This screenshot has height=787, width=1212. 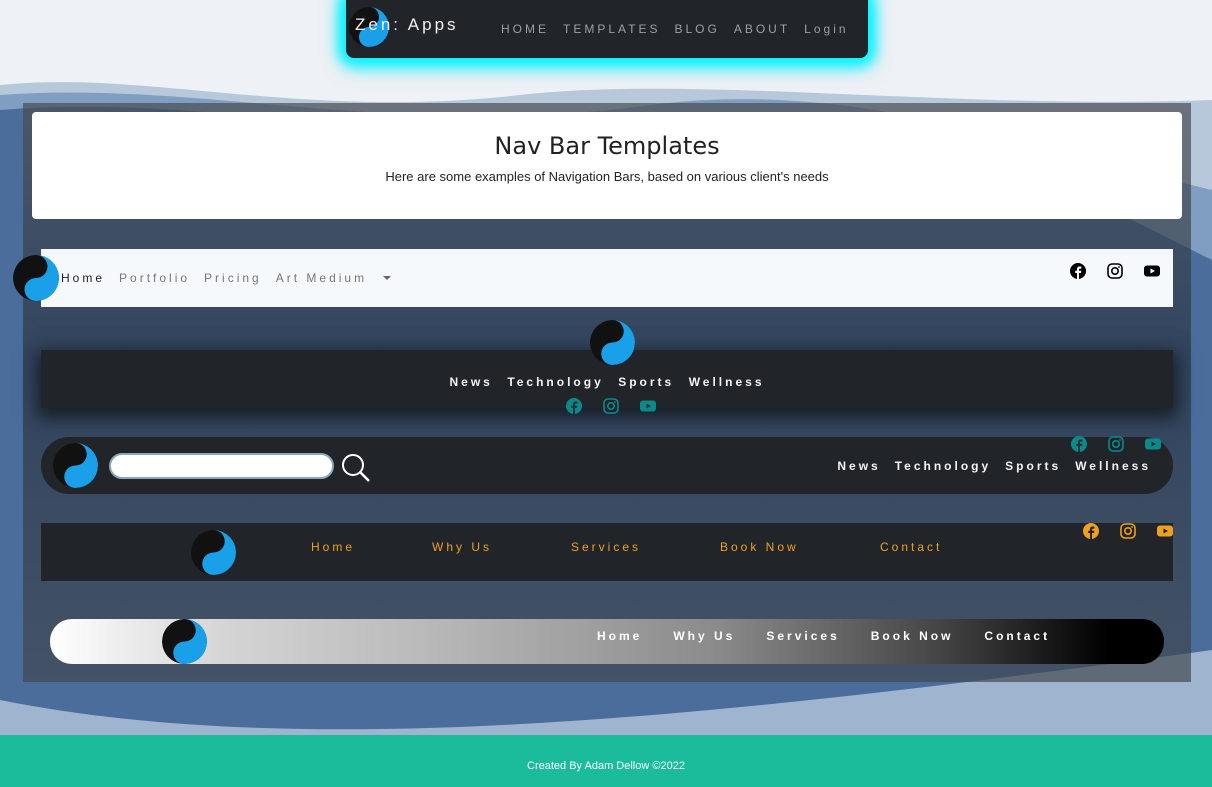 What do you see at coordinates (762, 29) in the screenshot?
I see `top-nav-about: ABOUT` at bounding box center [762, 29].